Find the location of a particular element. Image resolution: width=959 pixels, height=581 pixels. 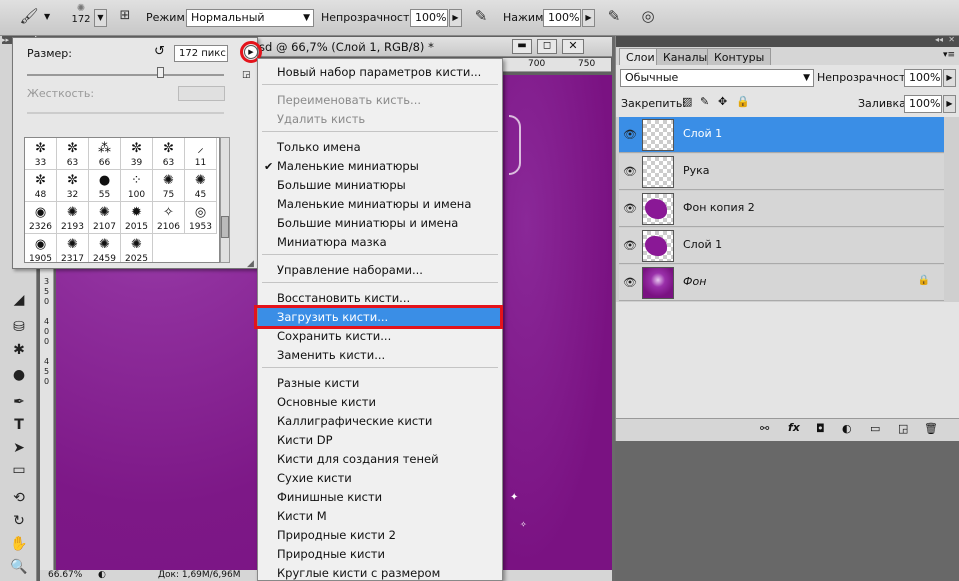

menu-item: Каллиграфические кисти is located at coordinates (380, 421).